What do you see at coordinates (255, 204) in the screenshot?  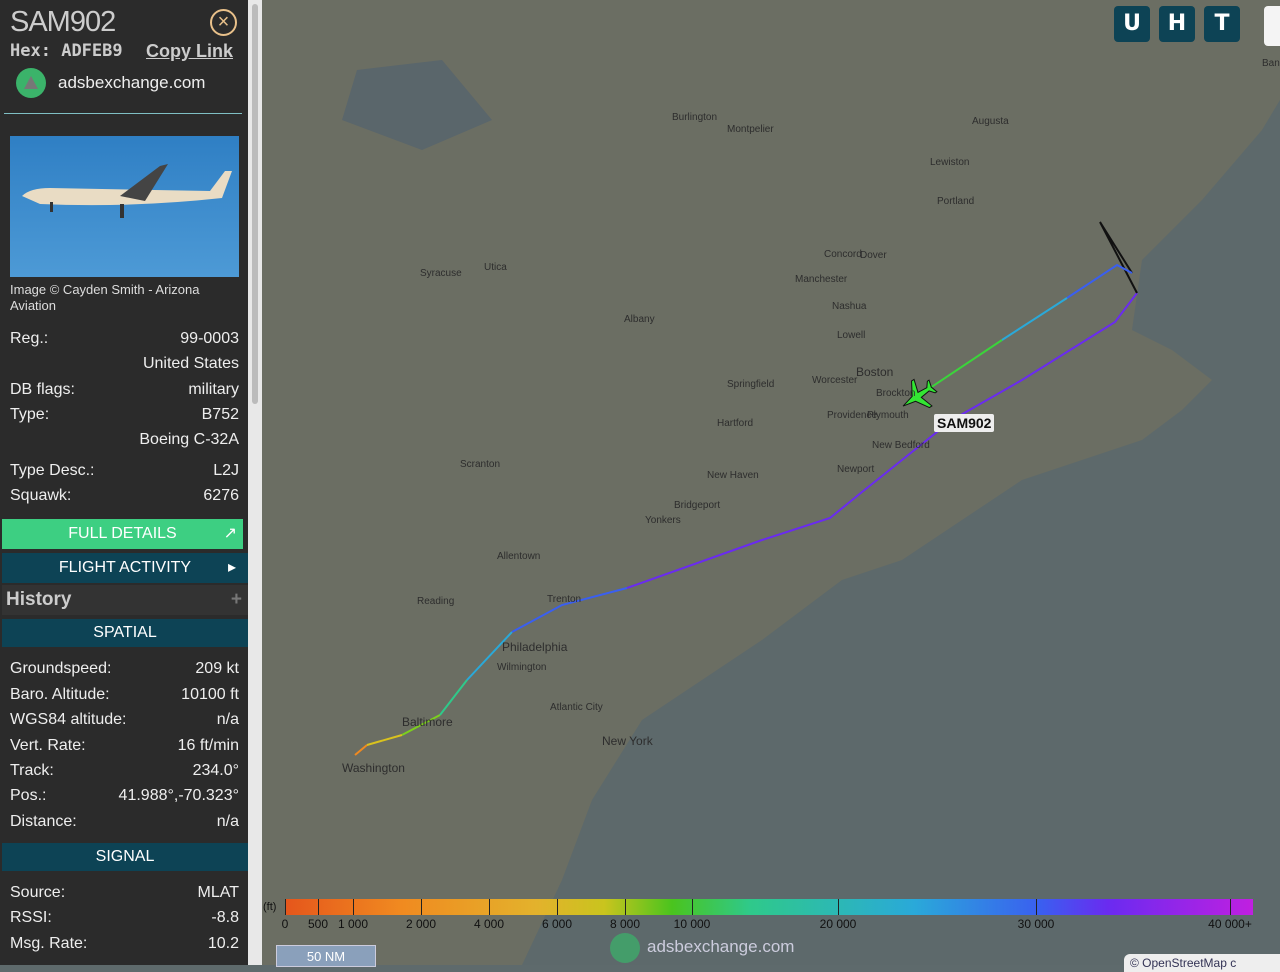 I see `scrollbar-thumb` at bounding box center [255, 204].